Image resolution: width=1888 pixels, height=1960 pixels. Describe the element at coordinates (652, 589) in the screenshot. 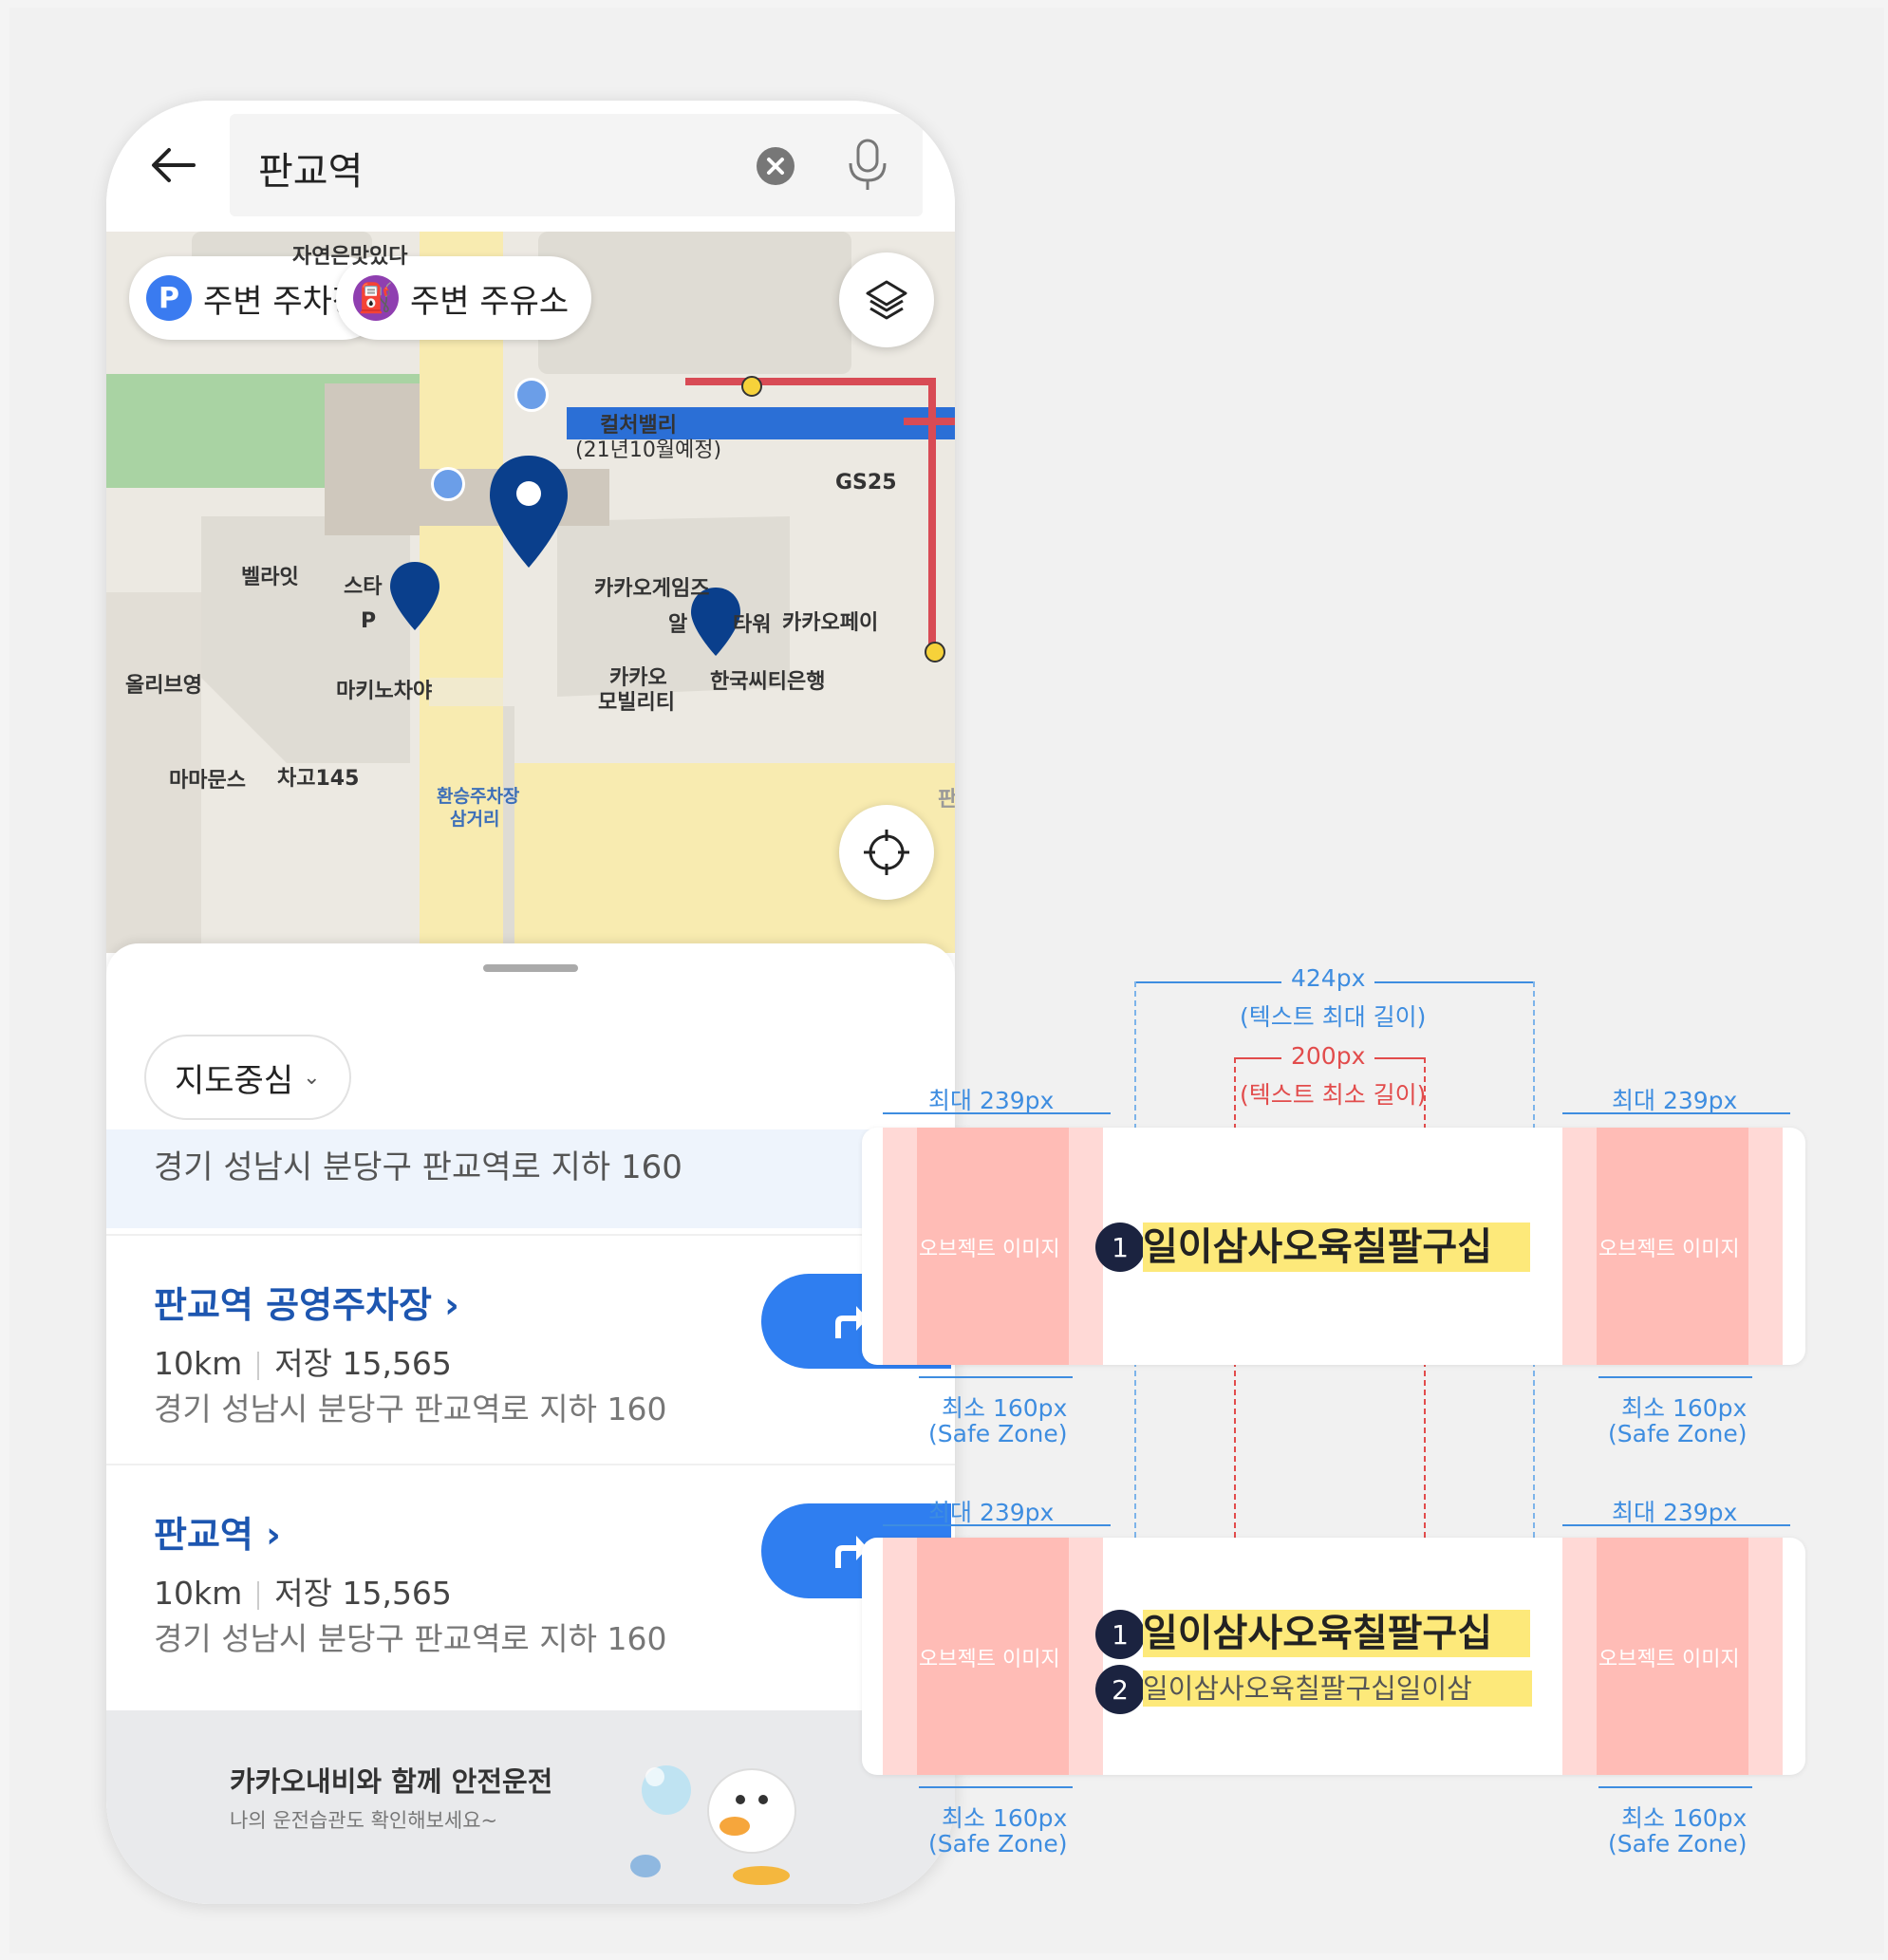

I see `poi-label: 카카오게임즈` at that location.